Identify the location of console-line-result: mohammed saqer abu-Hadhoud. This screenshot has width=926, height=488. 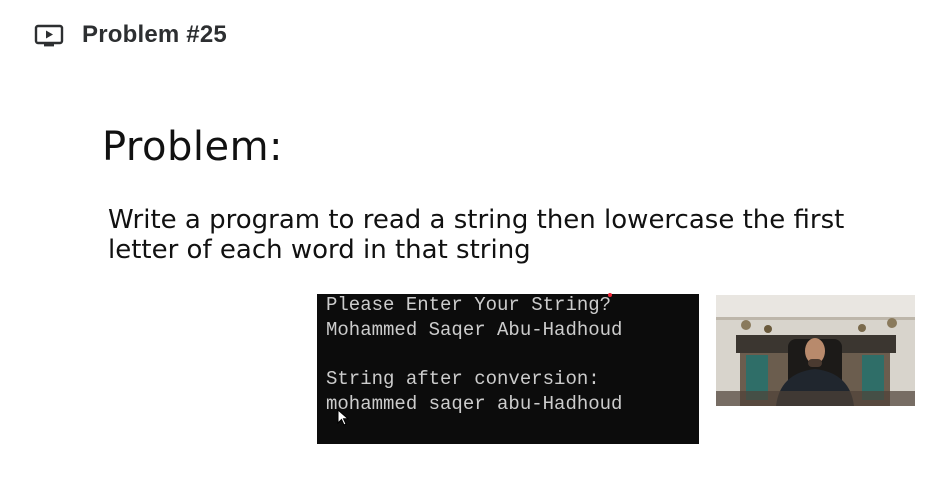
(474, 404).